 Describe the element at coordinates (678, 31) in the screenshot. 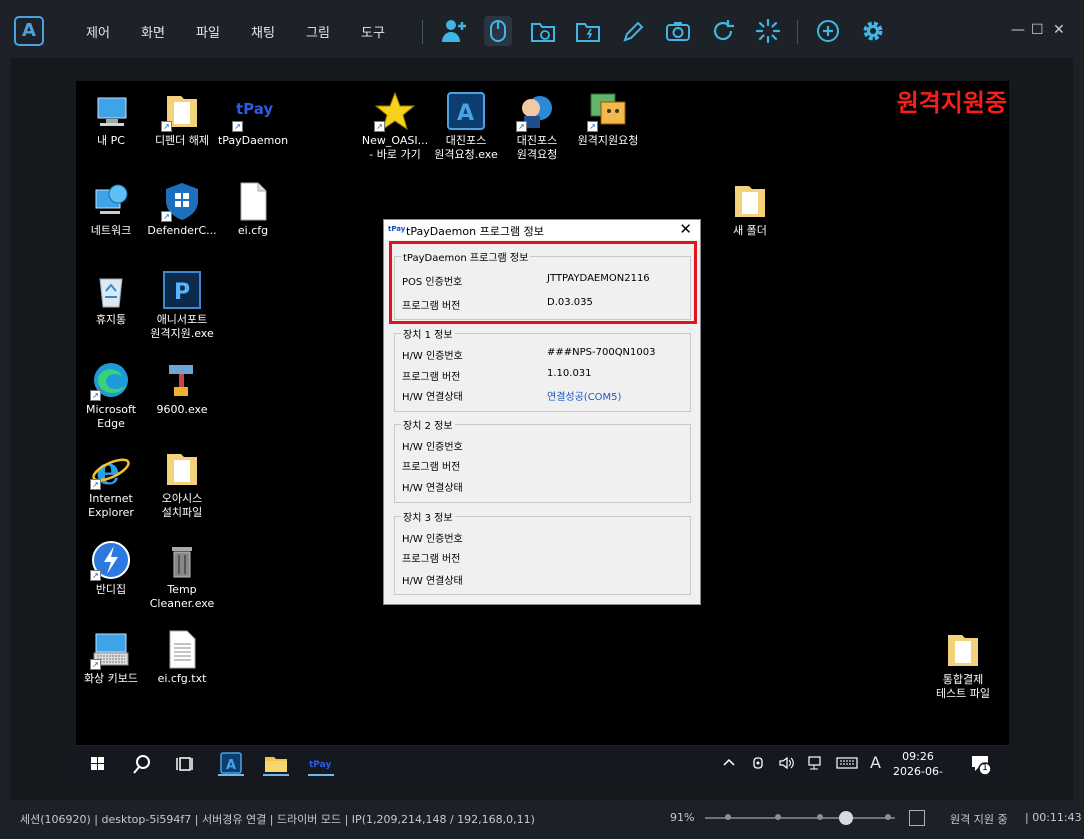

I see `camera-icon` at that location.